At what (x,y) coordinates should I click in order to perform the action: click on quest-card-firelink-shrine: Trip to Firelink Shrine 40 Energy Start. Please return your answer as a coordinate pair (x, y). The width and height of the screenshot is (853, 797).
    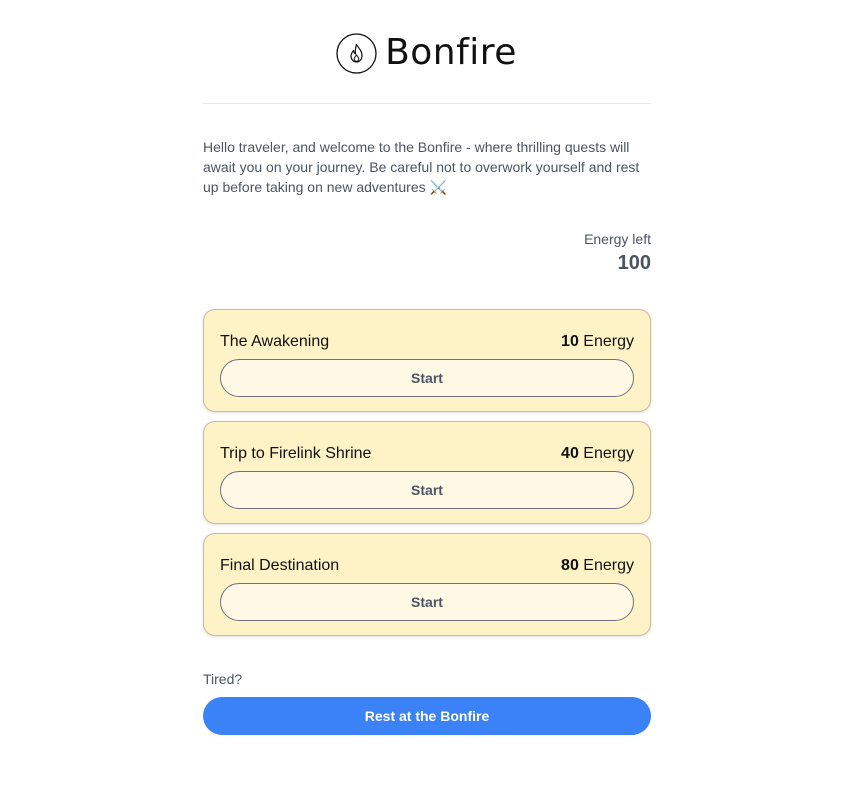
    Looking at the image, I should click on (427, 472).